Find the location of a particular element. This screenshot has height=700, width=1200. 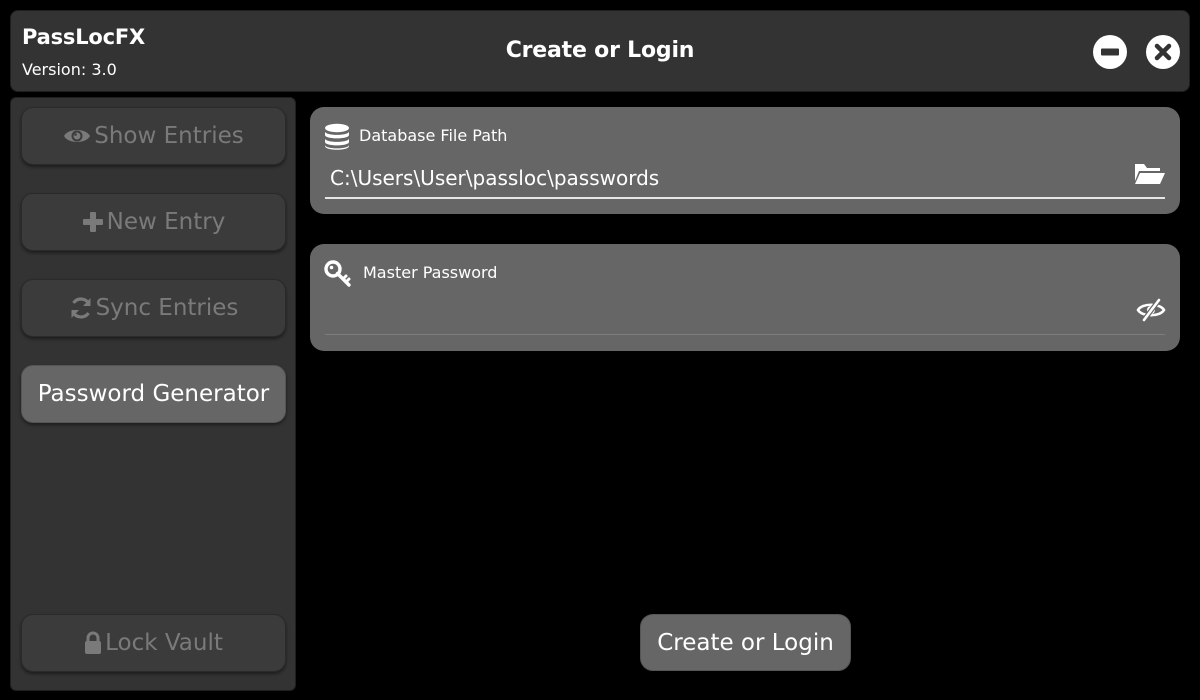

minimize-button is located at coordinates (1110, 52).